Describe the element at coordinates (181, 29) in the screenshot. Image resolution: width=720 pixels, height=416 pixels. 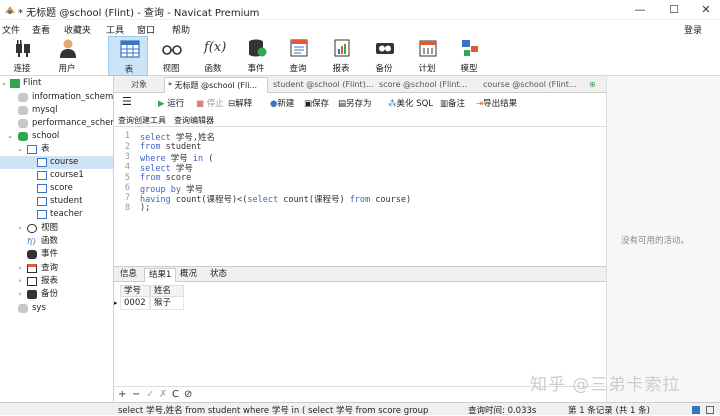
I see `menu-help: 帮助` at that location.